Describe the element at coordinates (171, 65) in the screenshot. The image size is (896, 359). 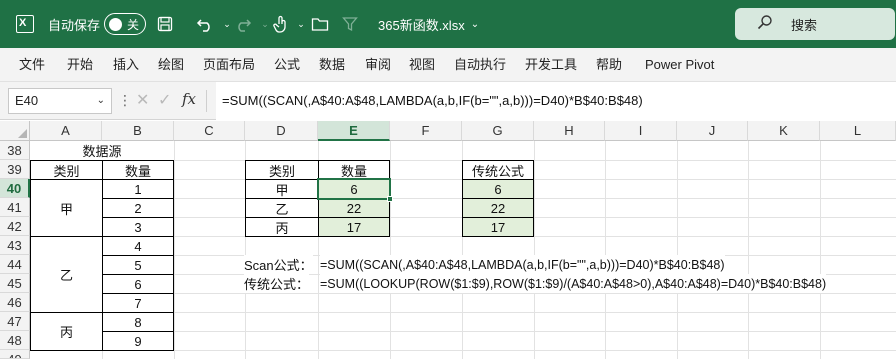
I see `tab-draw: 绘图` at that location.